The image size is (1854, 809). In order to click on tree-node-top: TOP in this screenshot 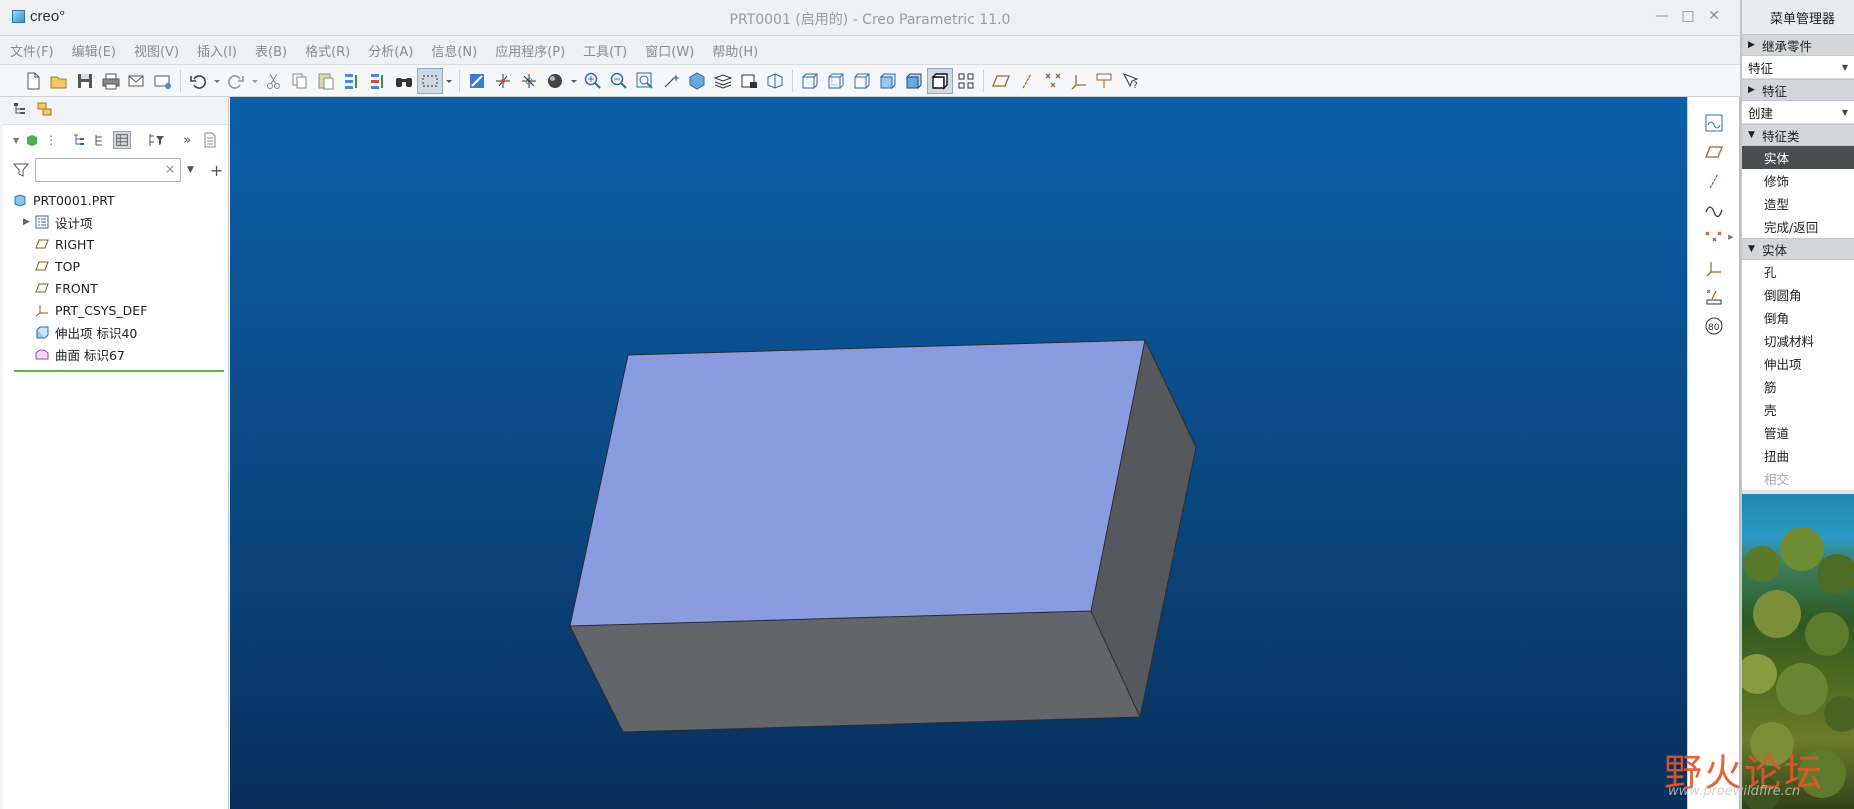, I will do `click(120, 266)`.